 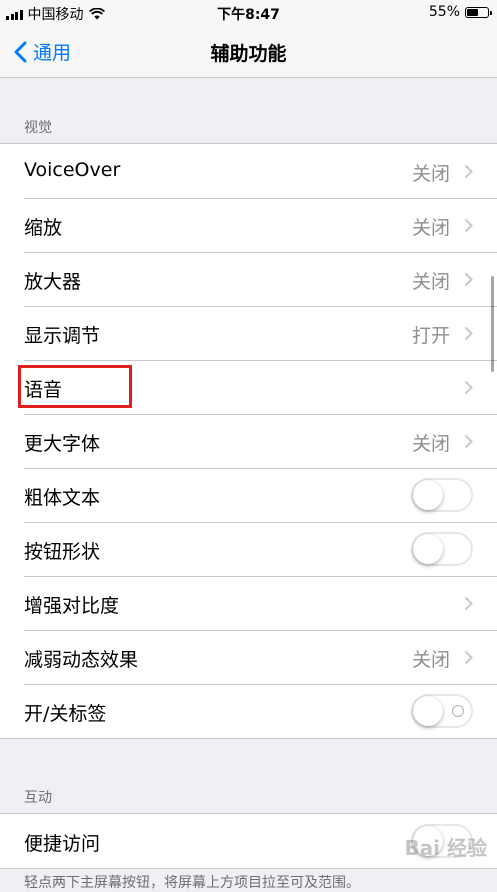 What do you see at coordinates (75, 386) in the screenshot?
I see `highlight-box` at bounding box center [75, 386].